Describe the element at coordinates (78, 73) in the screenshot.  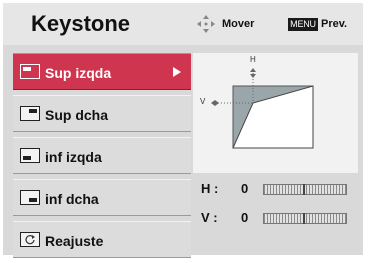
I see `menu-item-label: Sup izqda` at that location.